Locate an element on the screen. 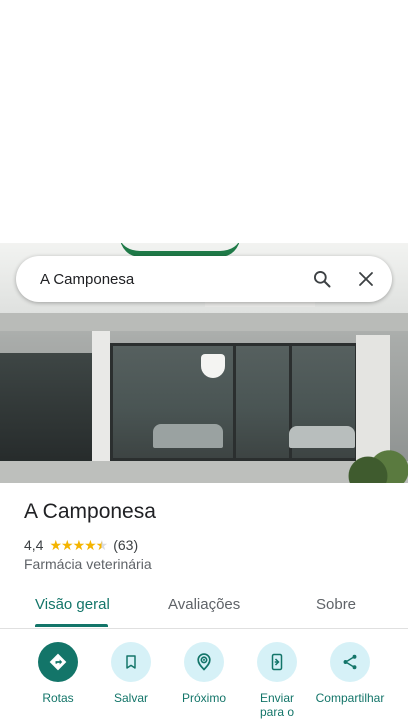 This screenshot has width=408, height=726. search-bar: A Camponesa is located at coordinates (204, 279).